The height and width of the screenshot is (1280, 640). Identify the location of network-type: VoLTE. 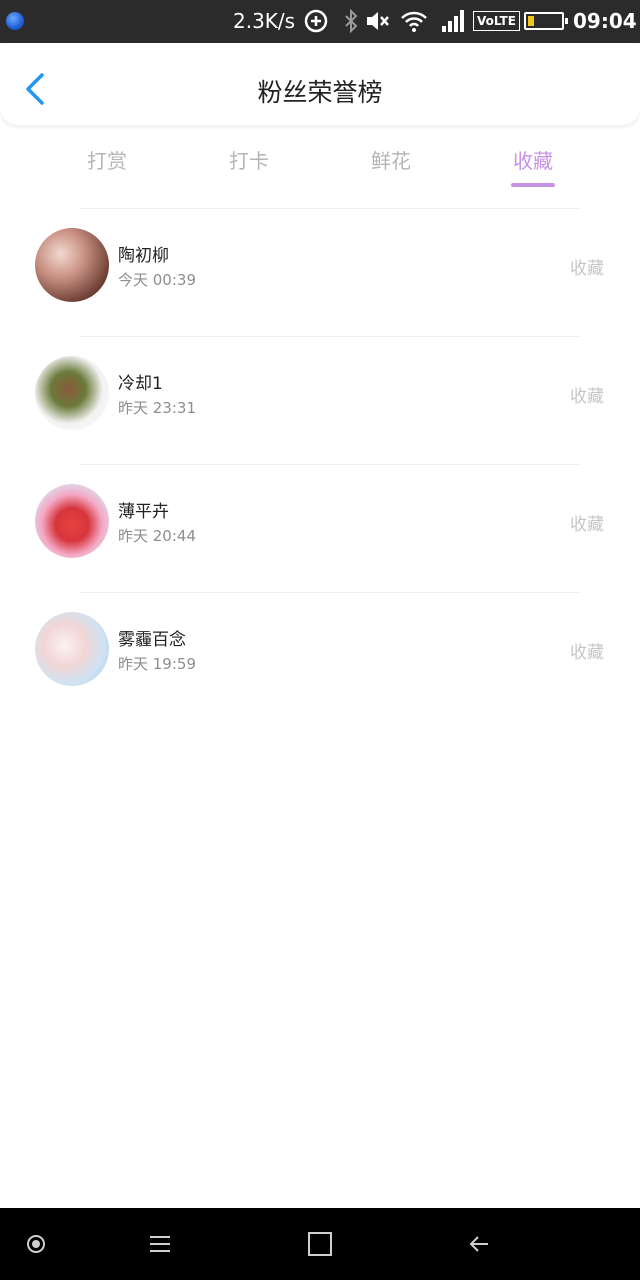
(496, 21).